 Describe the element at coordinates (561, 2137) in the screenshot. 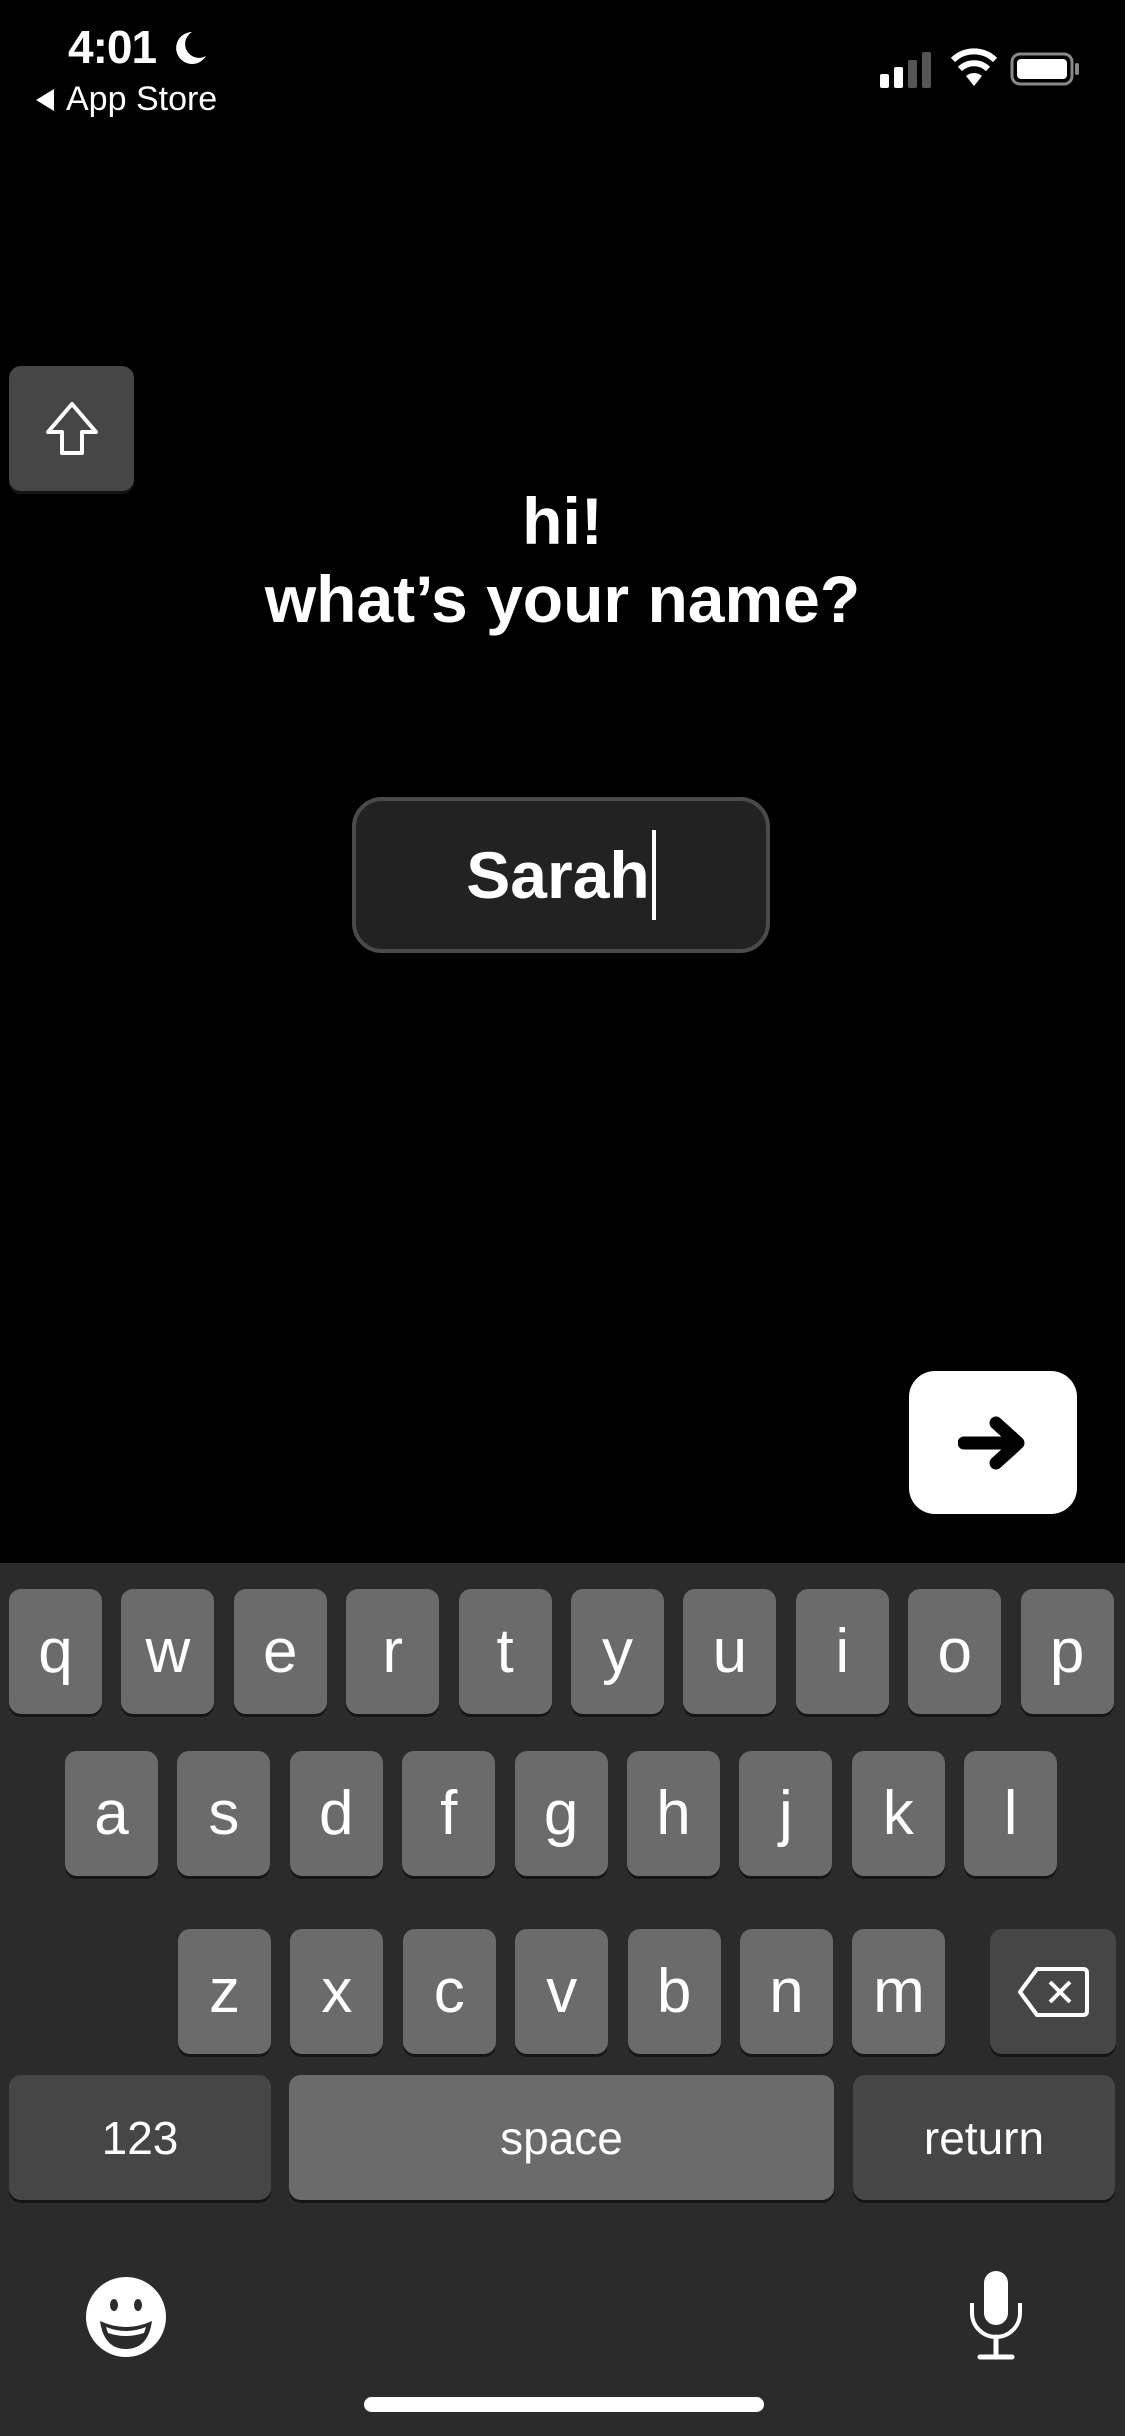

I see `space-key: space` at that location.